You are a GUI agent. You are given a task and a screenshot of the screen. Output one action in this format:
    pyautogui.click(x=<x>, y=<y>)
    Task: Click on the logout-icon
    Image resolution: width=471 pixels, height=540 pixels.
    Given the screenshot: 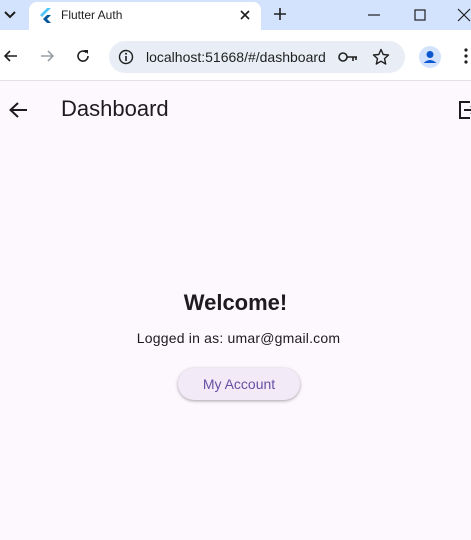 What is the action you would take?
    pyautogui.click(x=464, y=110)
    